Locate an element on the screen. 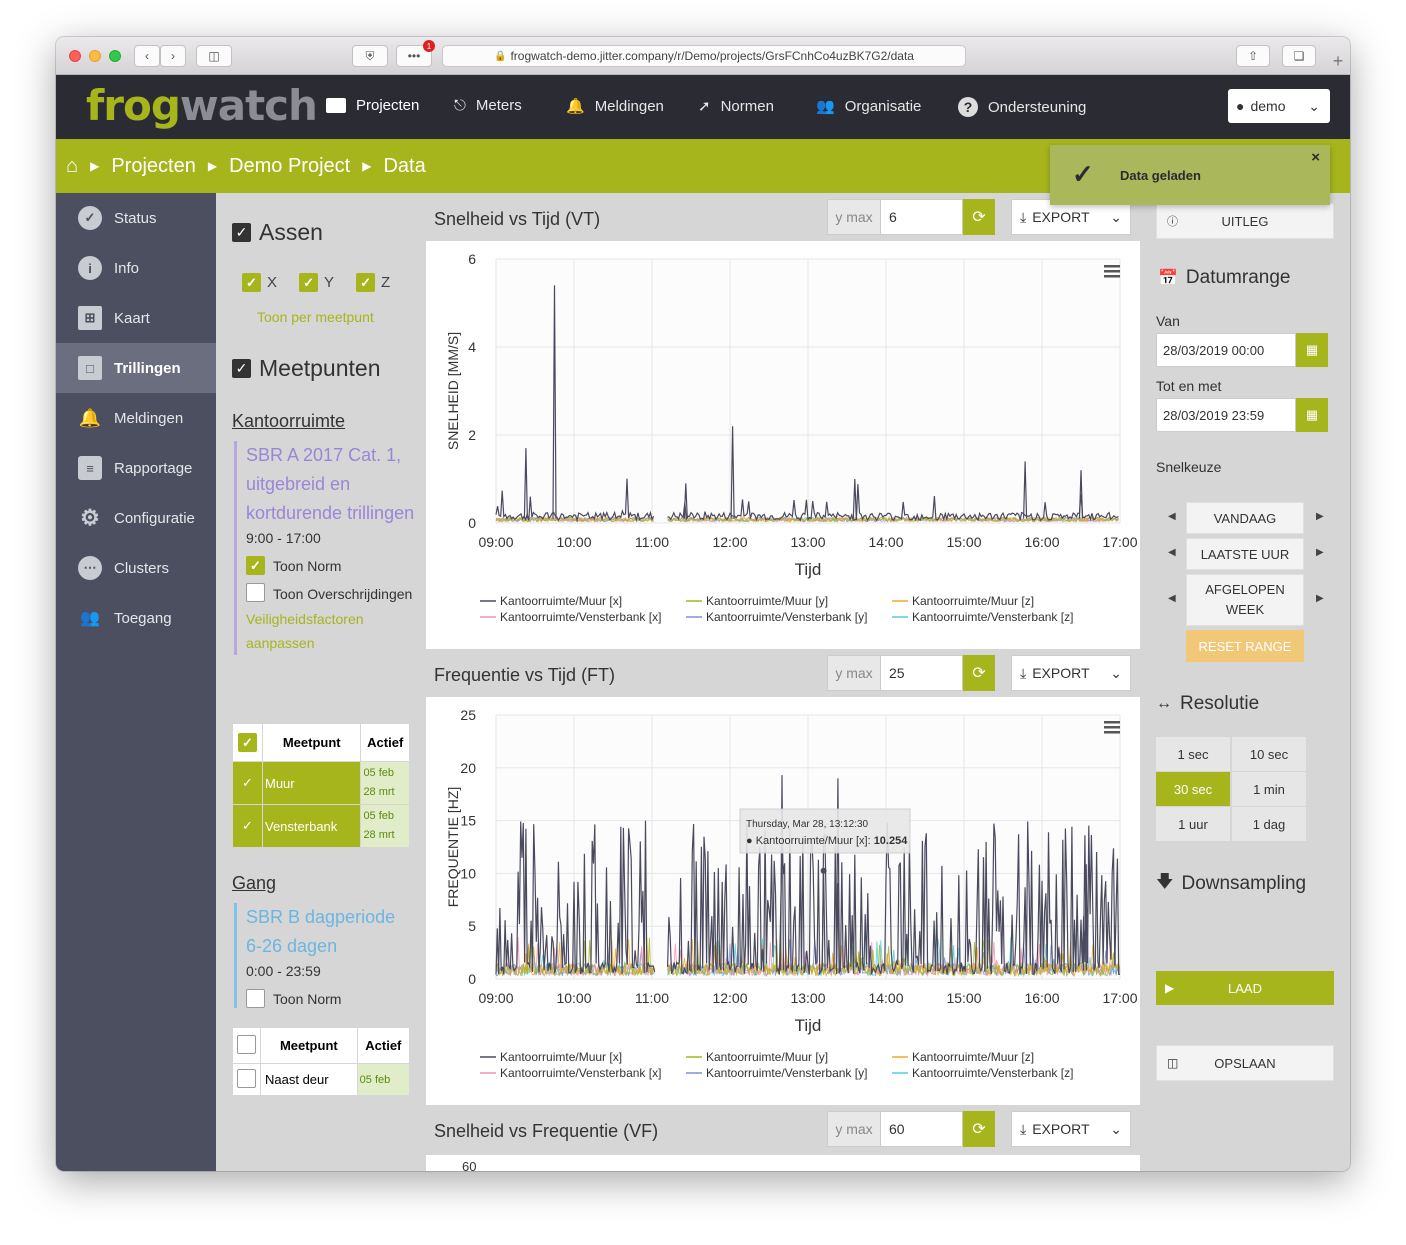 The image size is (1406, 1245). factors-link: Veiligheidsfactoren aanpassen is located at coordinates (316, 631).